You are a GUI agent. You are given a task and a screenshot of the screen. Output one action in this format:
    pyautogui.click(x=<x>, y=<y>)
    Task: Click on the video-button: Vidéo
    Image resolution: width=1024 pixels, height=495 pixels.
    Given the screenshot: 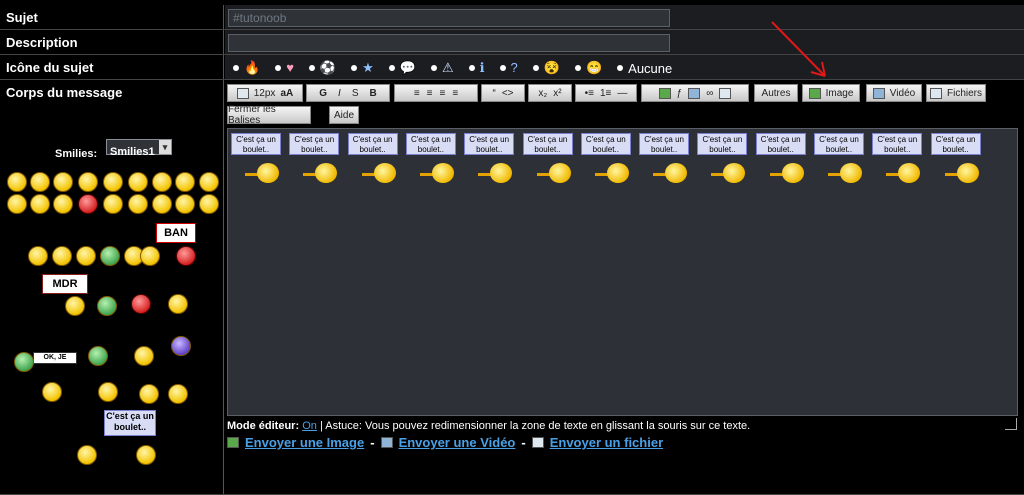 What is the action you would take?
    pyautogui.click(x=894, y=93)
    